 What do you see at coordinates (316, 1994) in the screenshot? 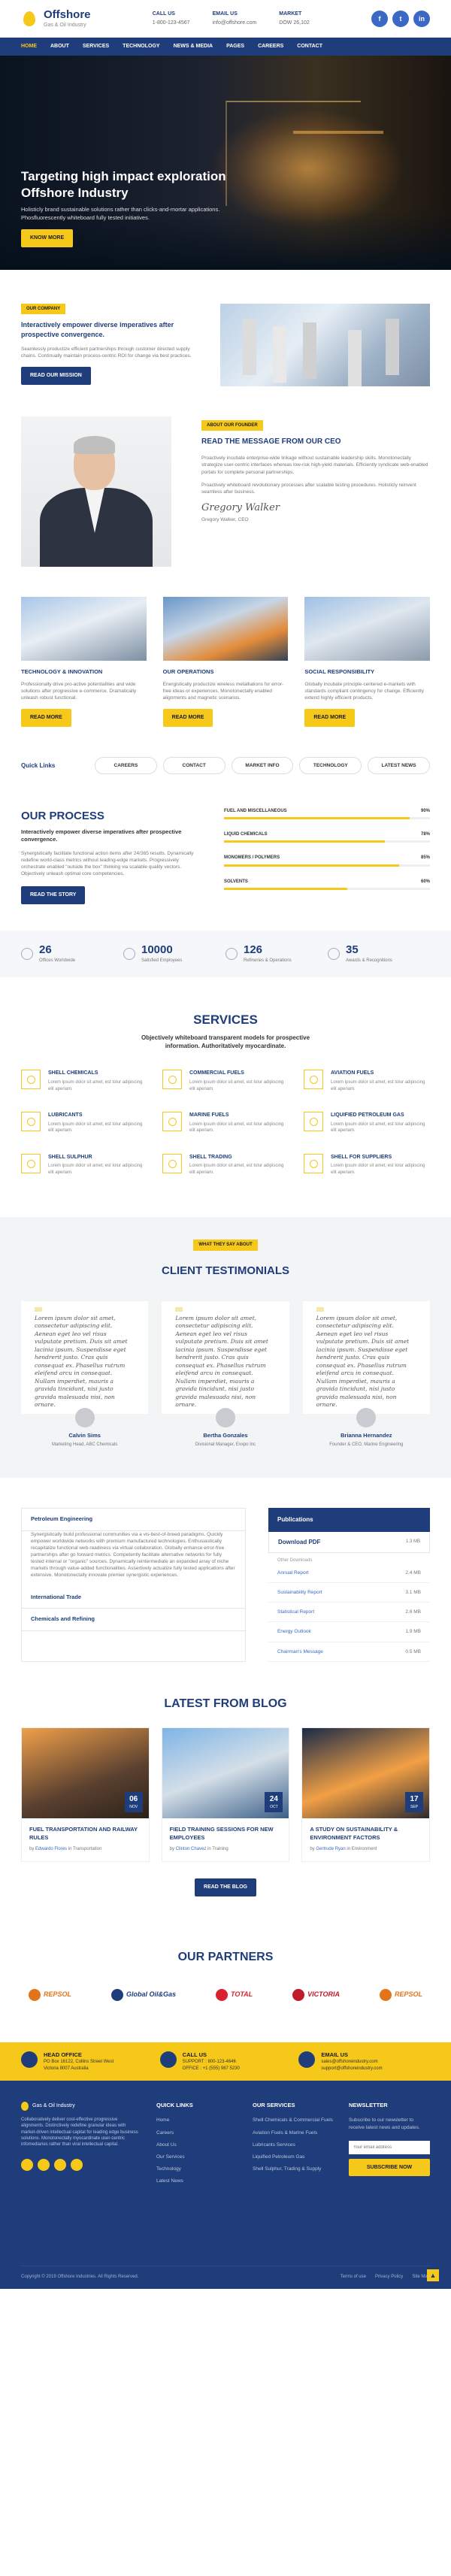
I see `partner-logo: VICTORIA` at bounding box center [316, 1994].